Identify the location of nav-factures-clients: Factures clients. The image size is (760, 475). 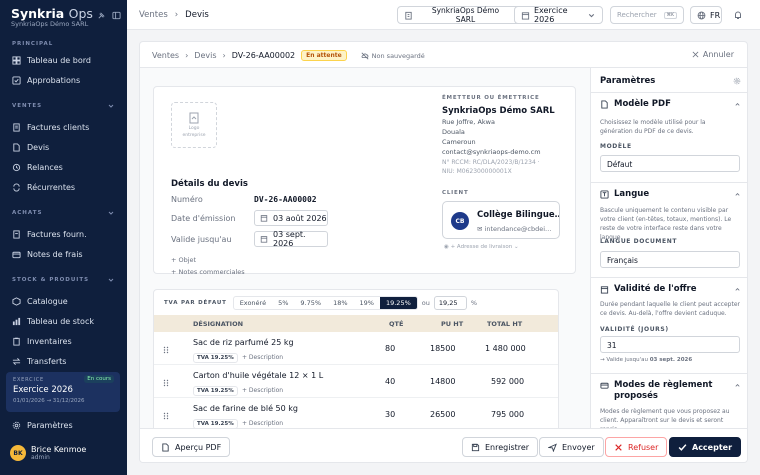
(63, 127).